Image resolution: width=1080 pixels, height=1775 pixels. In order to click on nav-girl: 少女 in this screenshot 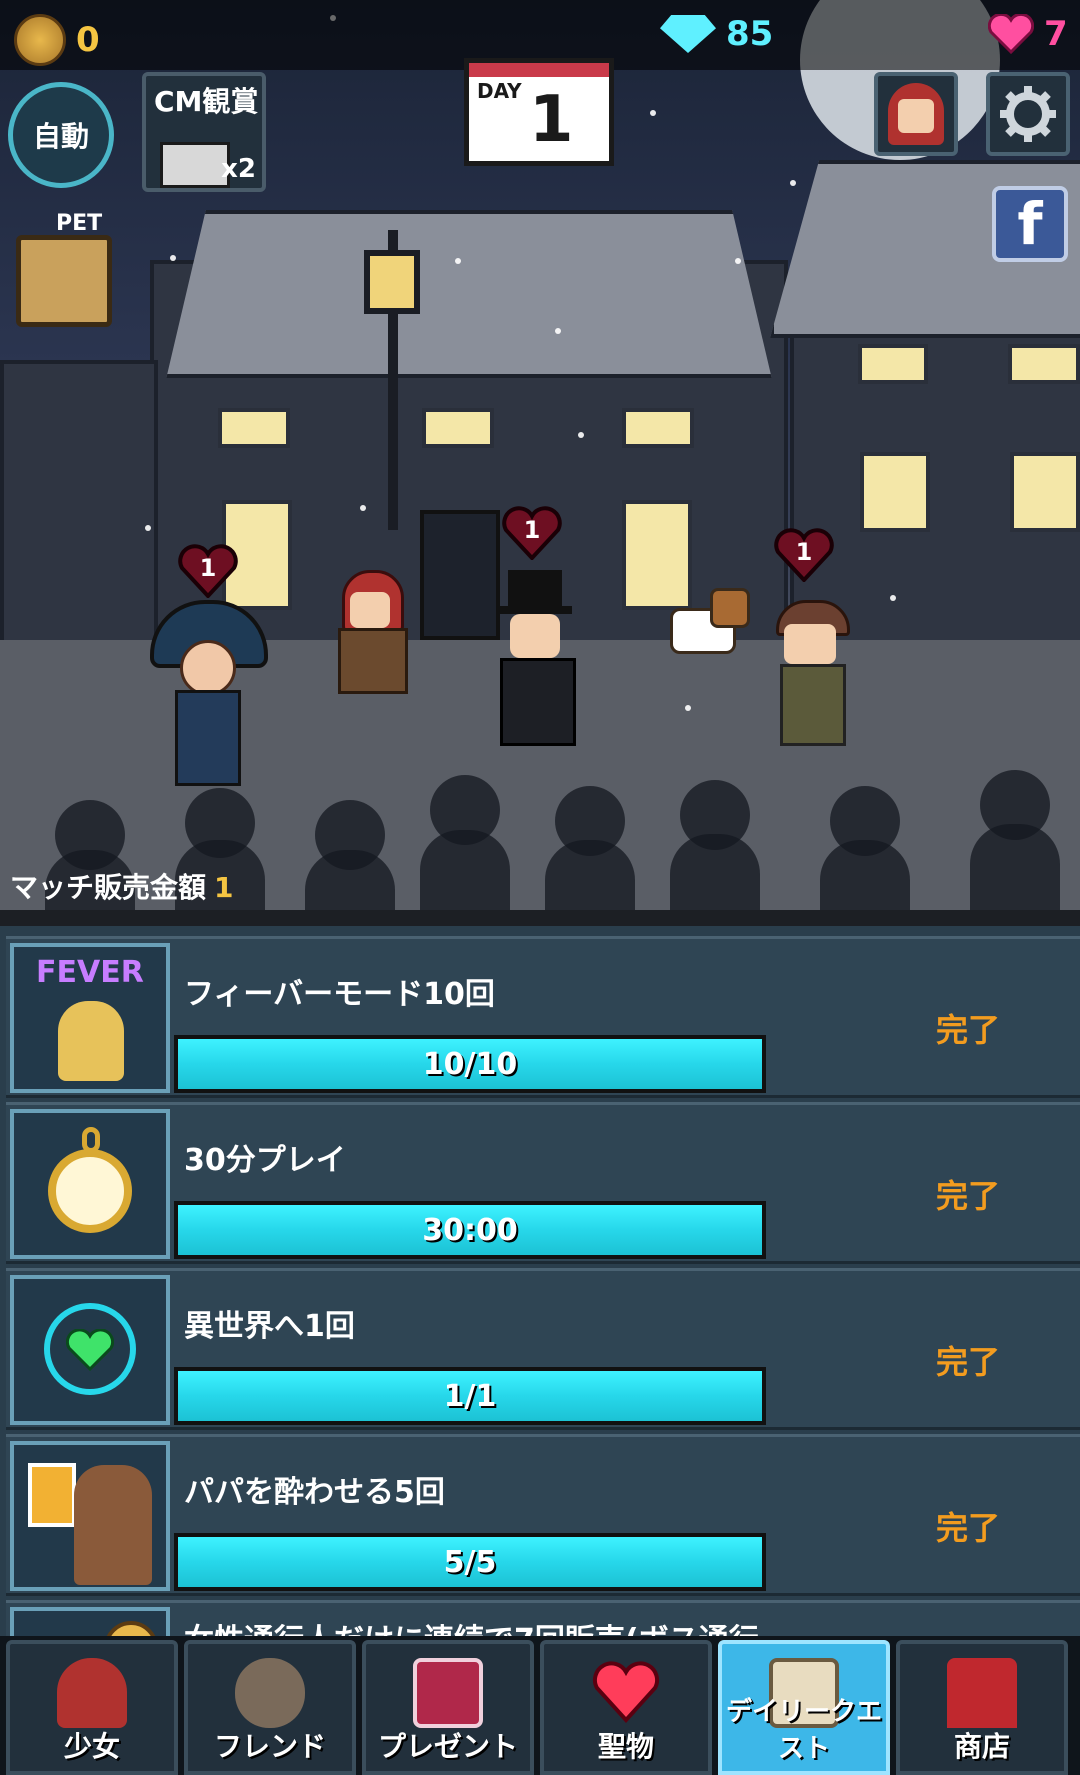, I will do `click(92, 1707)`.